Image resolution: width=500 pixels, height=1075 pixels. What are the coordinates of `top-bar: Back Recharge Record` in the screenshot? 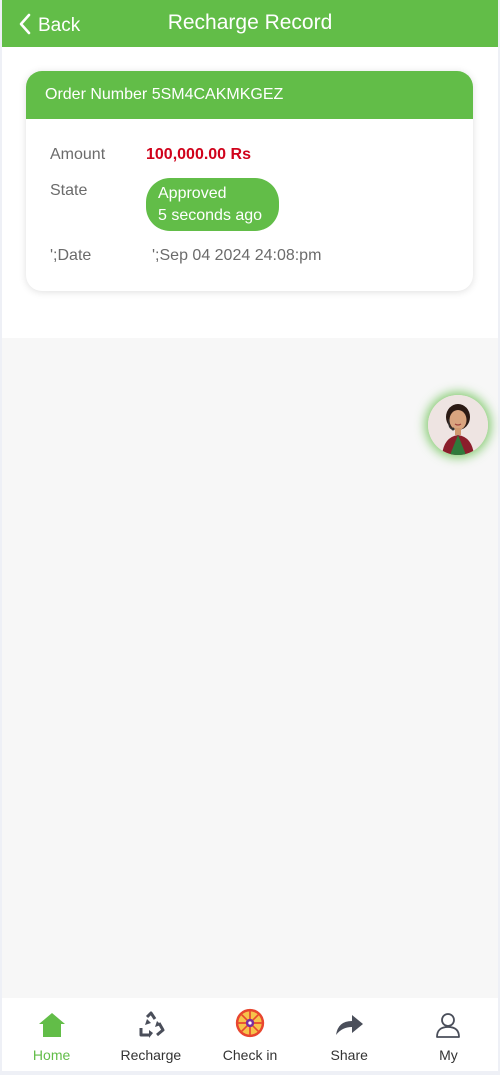 It's located at (250, 23).